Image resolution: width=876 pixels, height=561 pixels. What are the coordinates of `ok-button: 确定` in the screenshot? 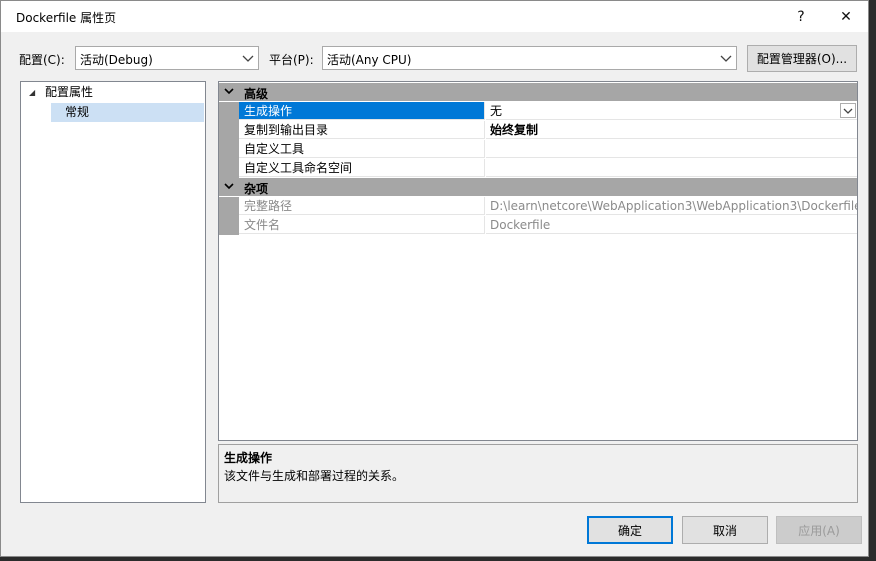 It's located at (630, 530).